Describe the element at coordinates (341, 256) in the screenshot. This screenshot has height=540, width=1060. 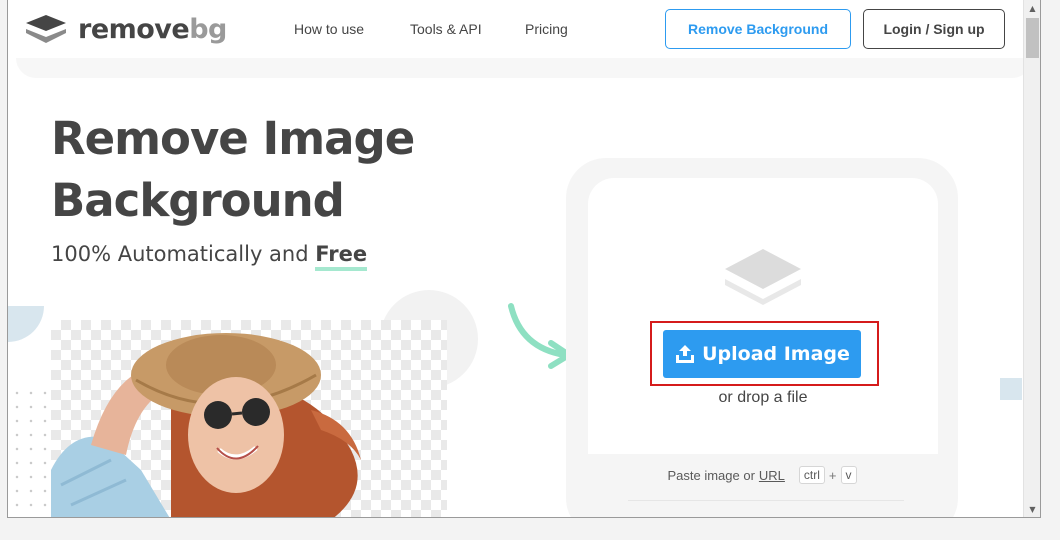
I see `hero-subtitle-free: Free` at that location.